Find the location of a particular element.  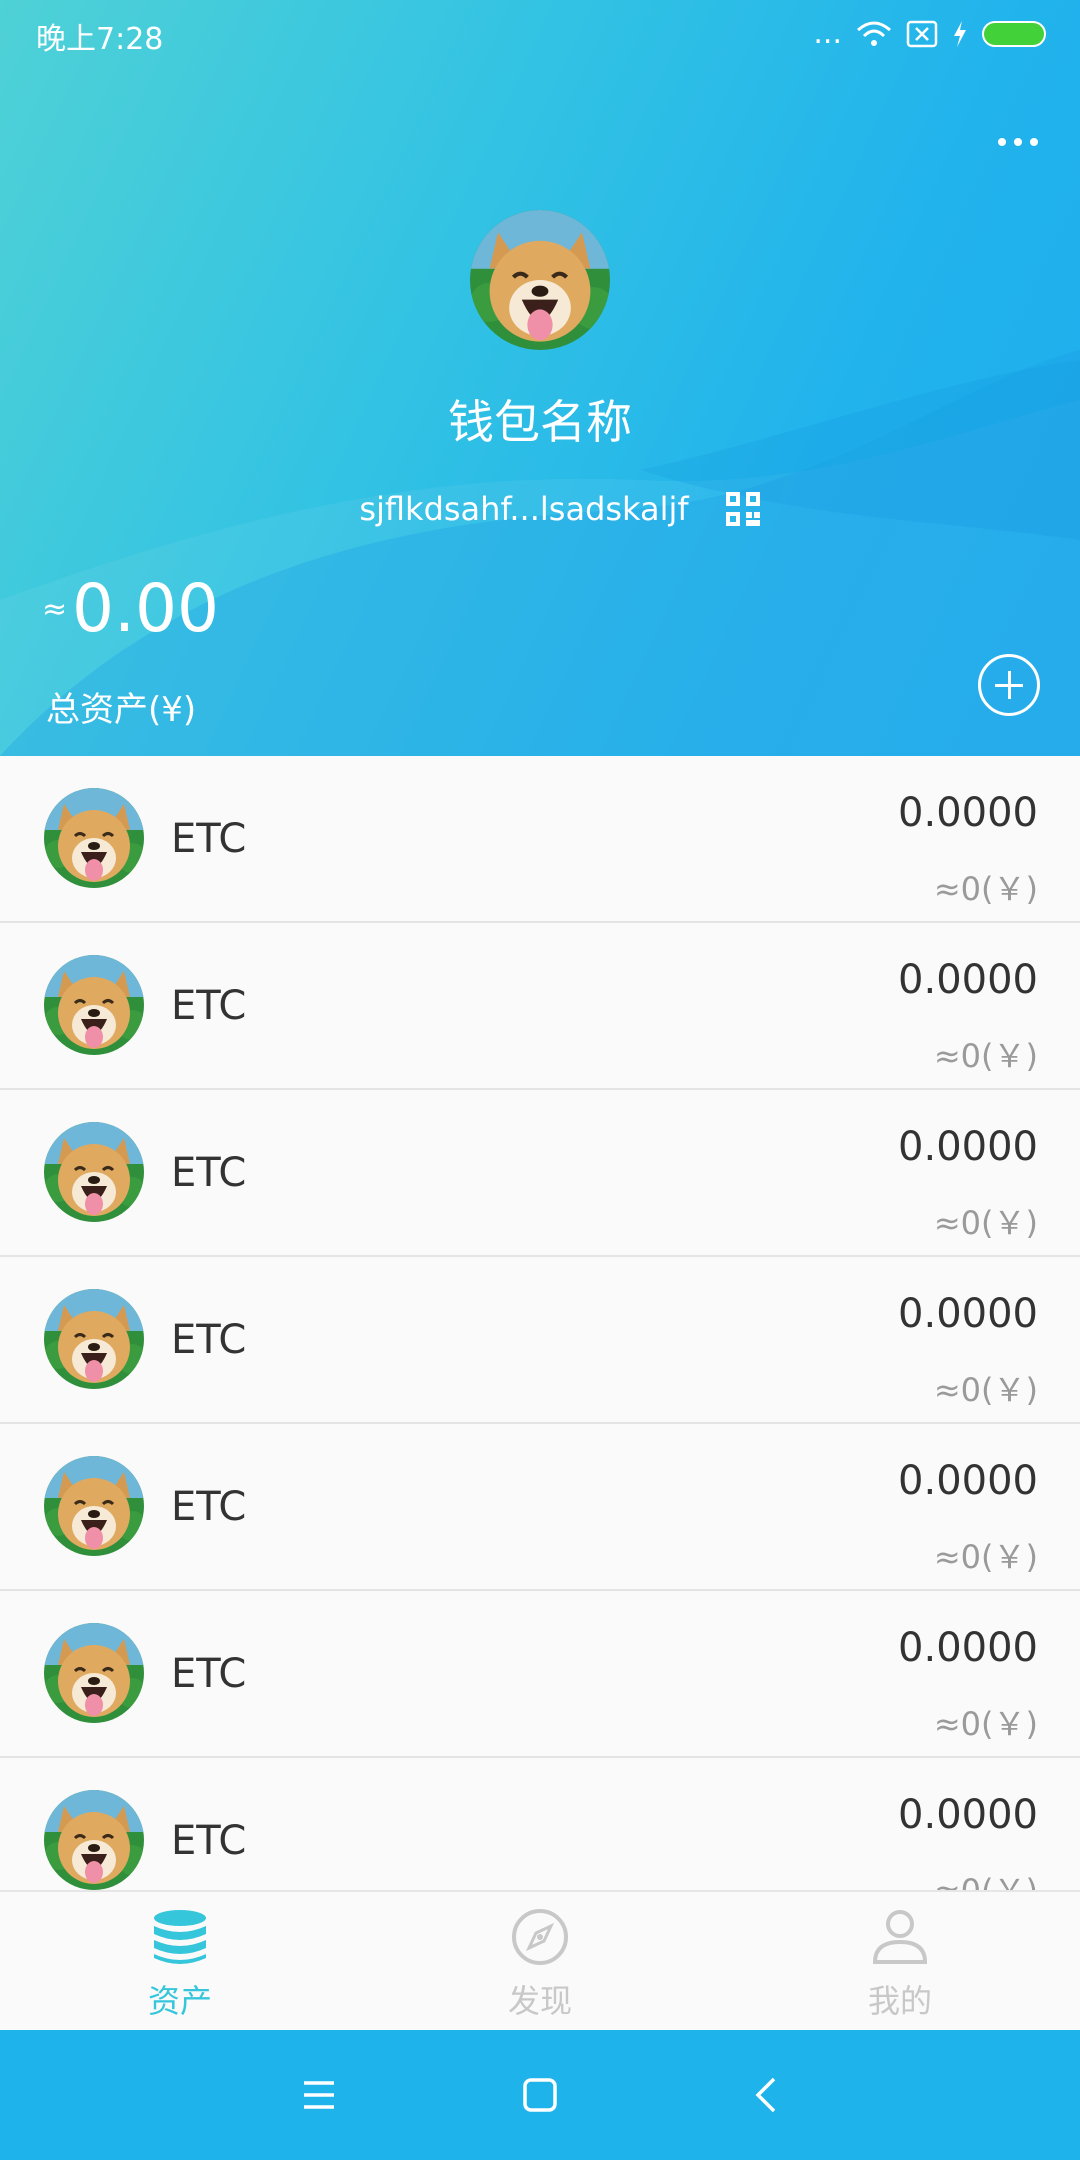

home-icon is located at coordinates (540, 2095).